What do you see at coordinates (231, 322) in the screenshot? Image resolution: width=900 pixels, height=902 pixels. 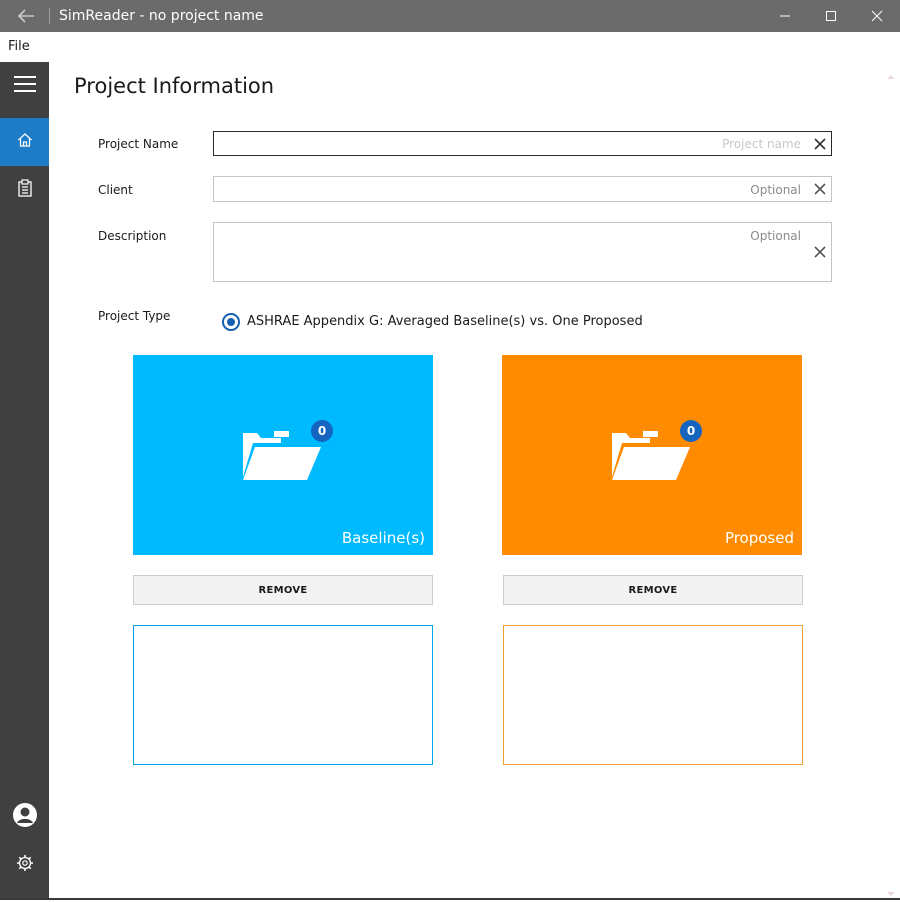 I see `project-type-radio` at bounding box center [231, 322].